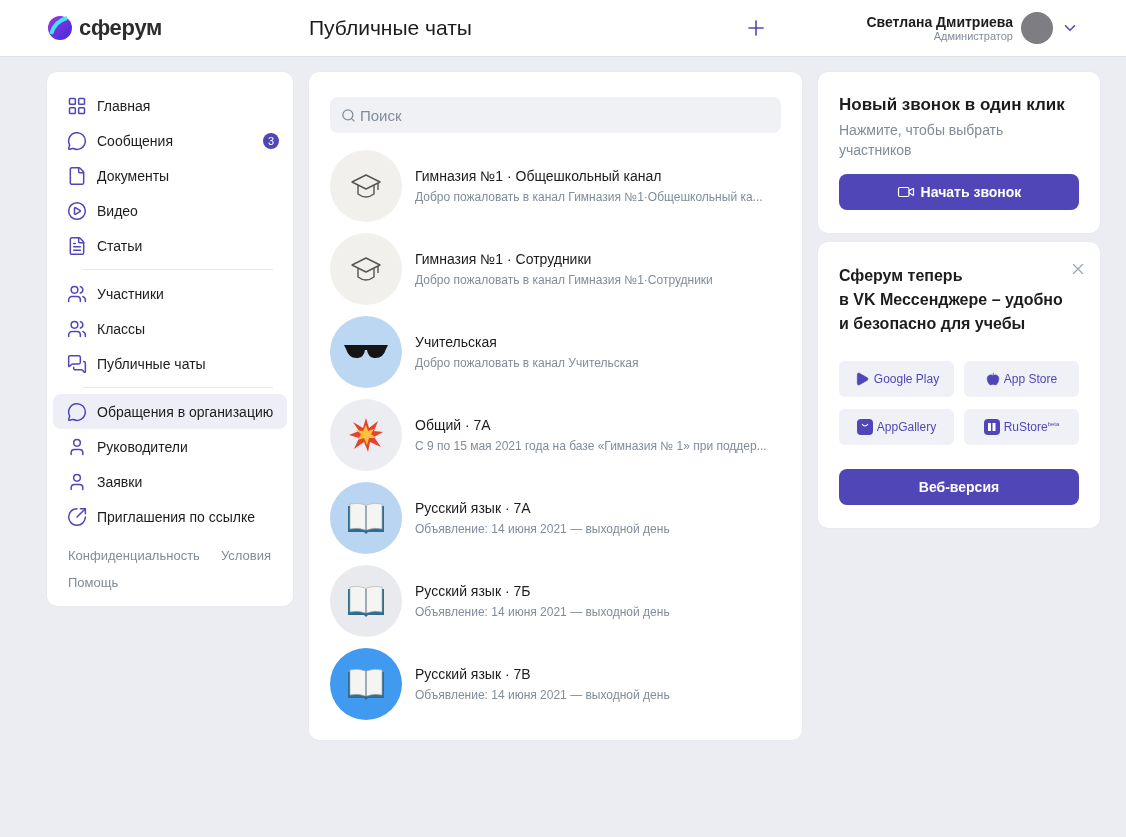 This screenshot has width=1126, height=837. Describe the element at coordinates (864, 427) in the screenshot. I see `bag-icon` at that location.